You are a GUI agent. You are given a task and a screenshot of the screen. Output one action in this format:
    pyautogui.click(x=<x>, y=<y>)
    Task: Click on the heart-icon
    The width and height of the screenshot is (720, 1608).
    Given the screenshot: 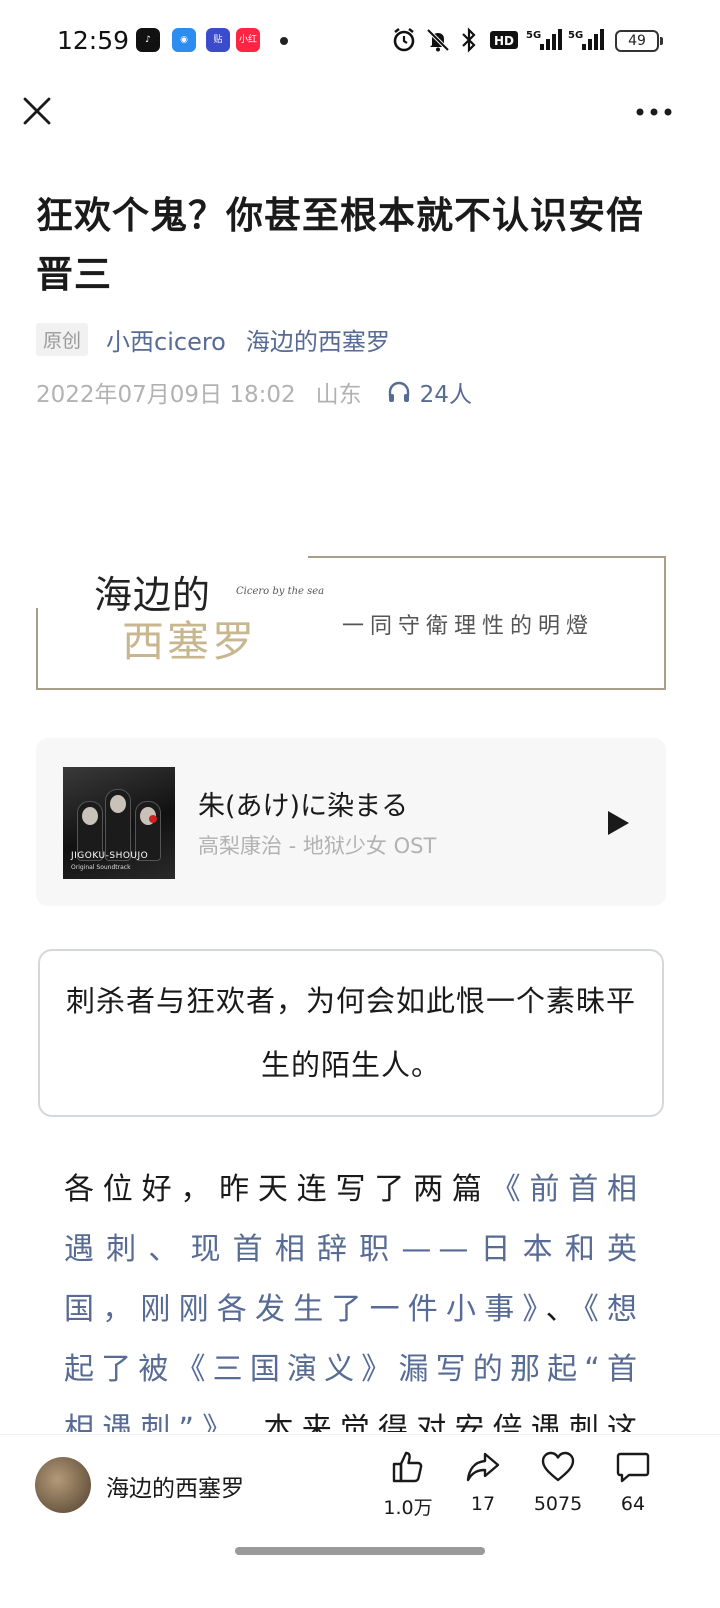 What is the action you would take?
    pyautogui.click(x=558, y=1466)
    